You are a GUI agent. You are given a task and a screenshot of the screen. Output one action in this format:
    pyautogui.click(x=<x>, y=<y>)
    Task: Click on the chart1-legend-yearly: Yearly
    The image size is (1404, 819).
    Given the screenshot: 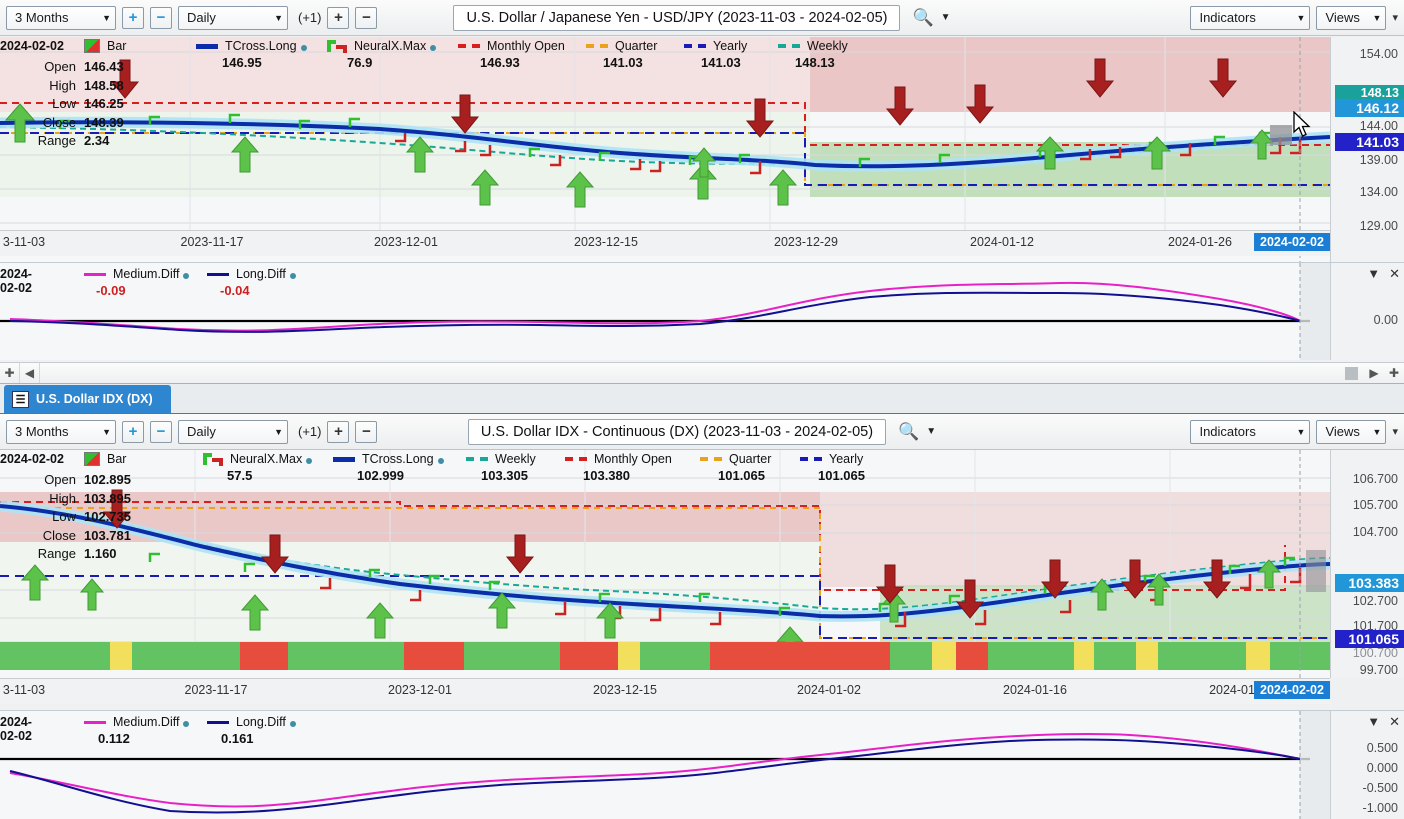 What is the action you would take?
    pyautogui.click(x=715, y=46)
    